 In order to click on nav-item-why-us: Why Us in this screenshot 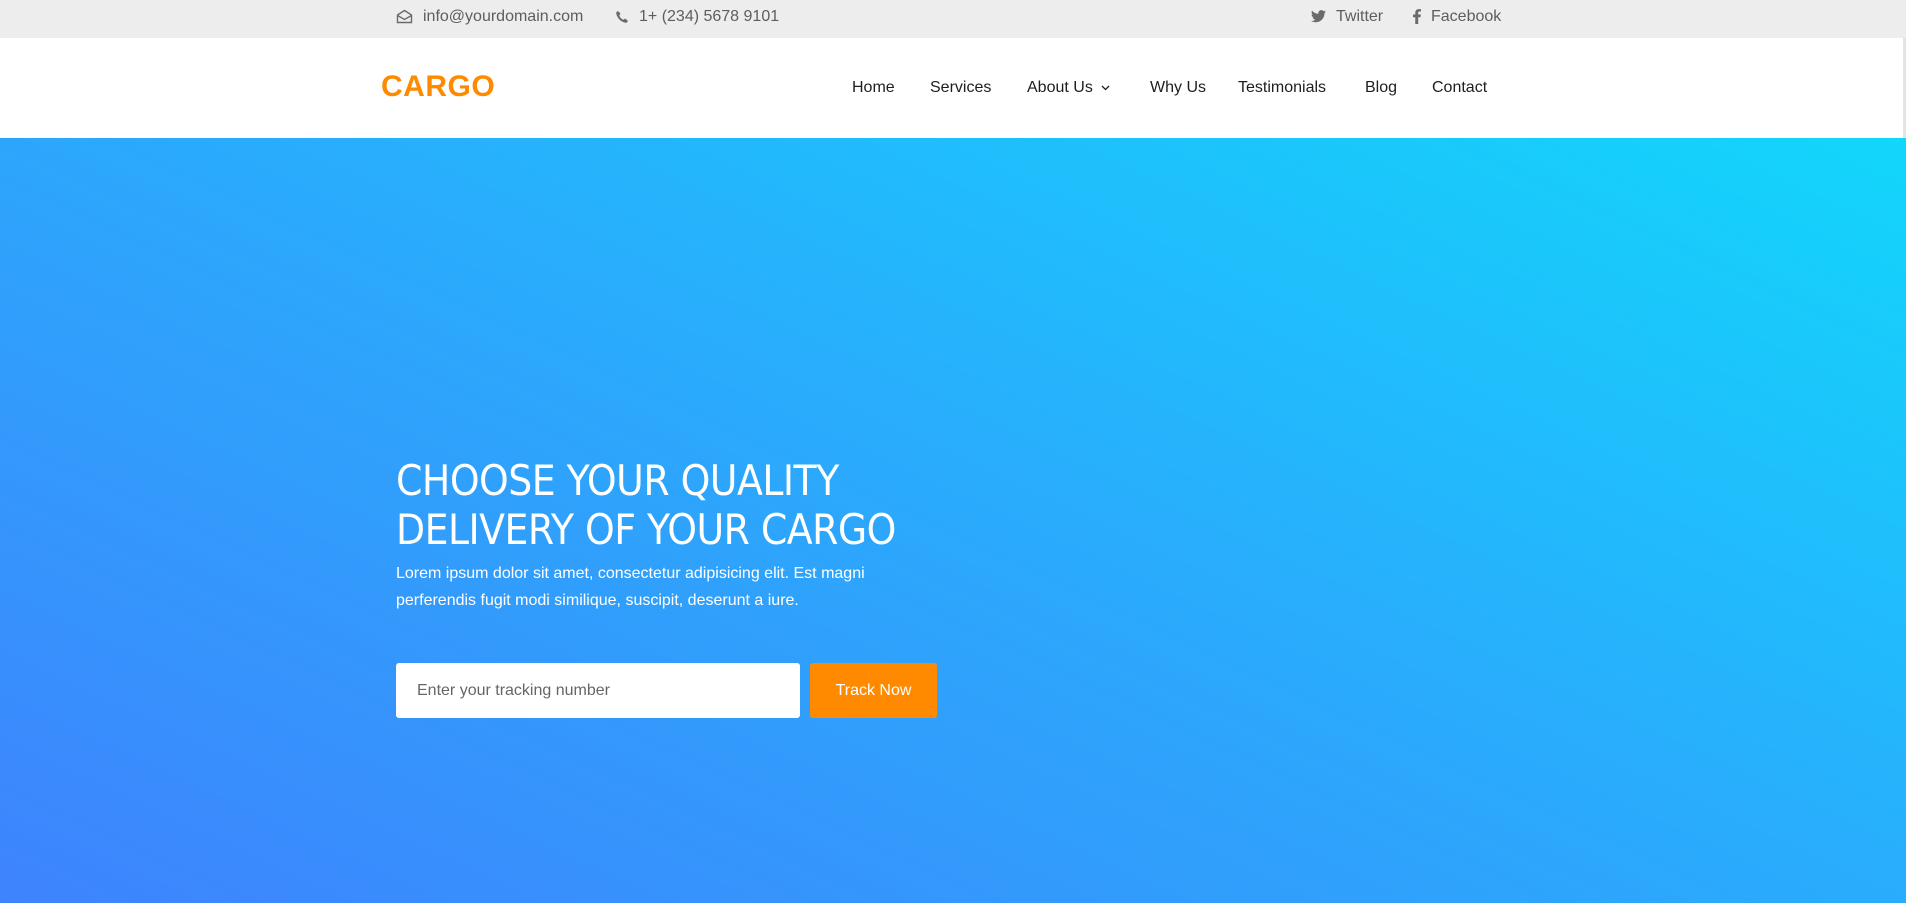, I will do `click(1178, 88)`.